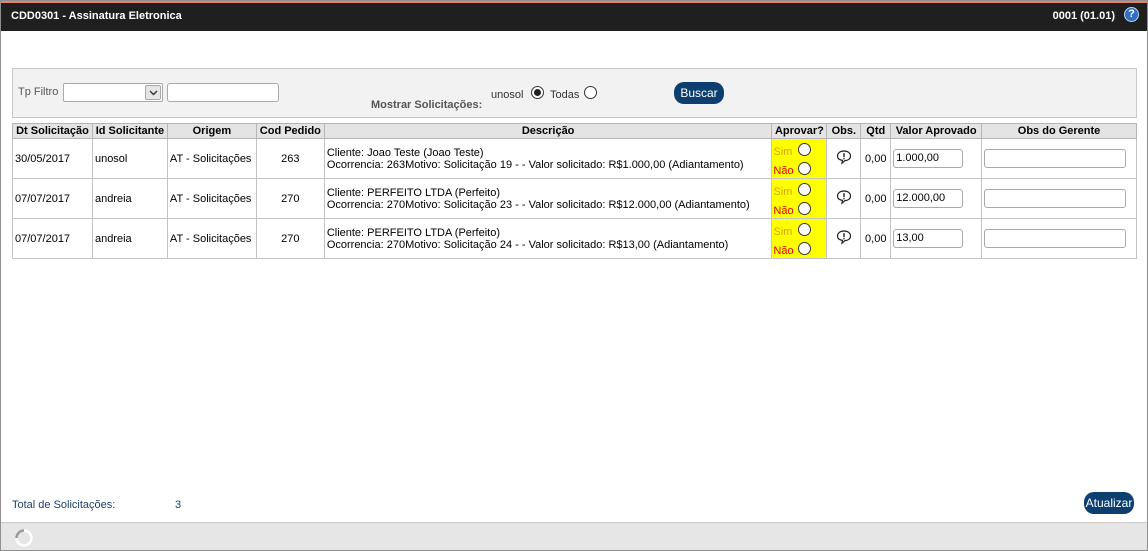 The width and height of the screenshot is (1148, 551). I want to click on col-approve: Aprovar?, so click(799, 131).